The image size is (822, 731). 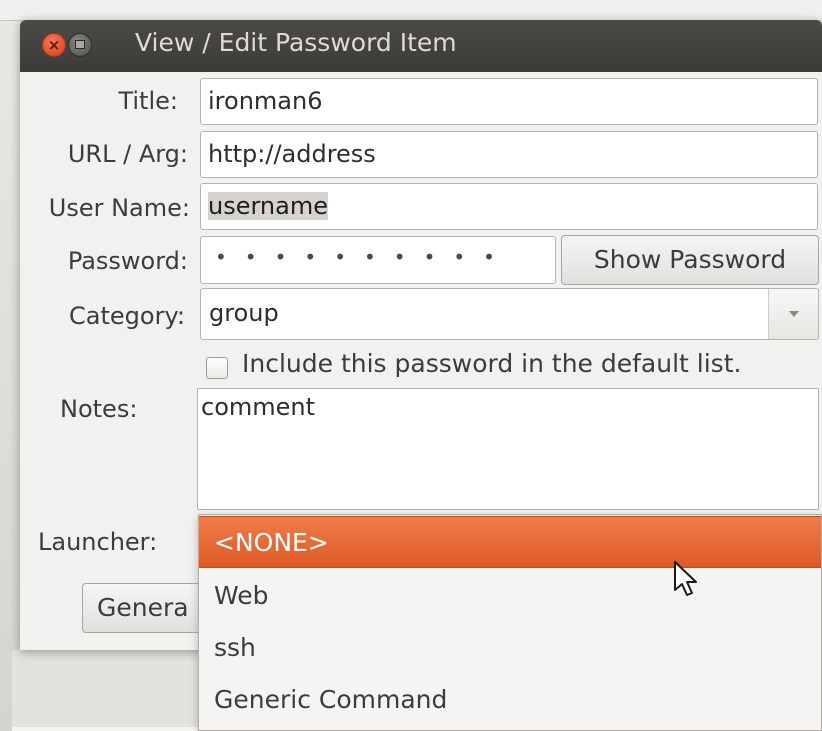 I want to click on close-button: ×, so click(x=54, y=45).